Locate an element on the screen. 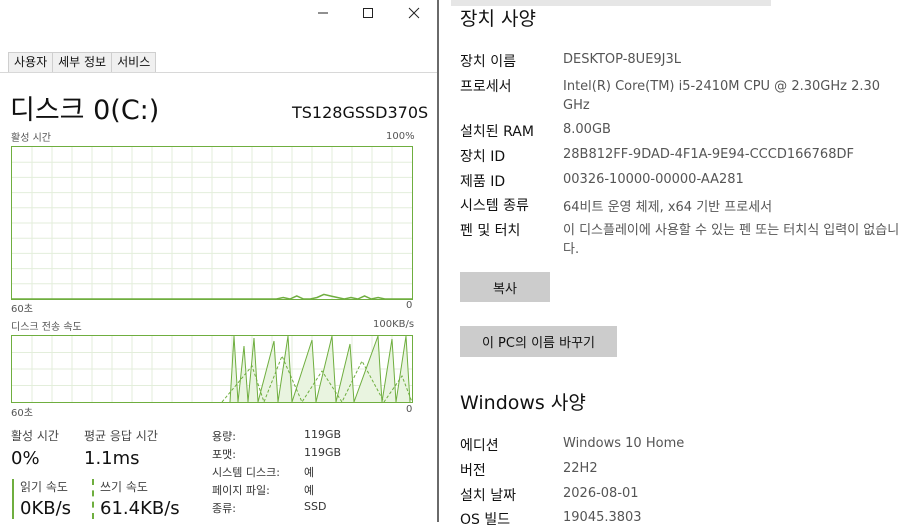 The height and width of the screenshot is (529, 922). transfer-rate-graph is located at coordinates (212, 369).